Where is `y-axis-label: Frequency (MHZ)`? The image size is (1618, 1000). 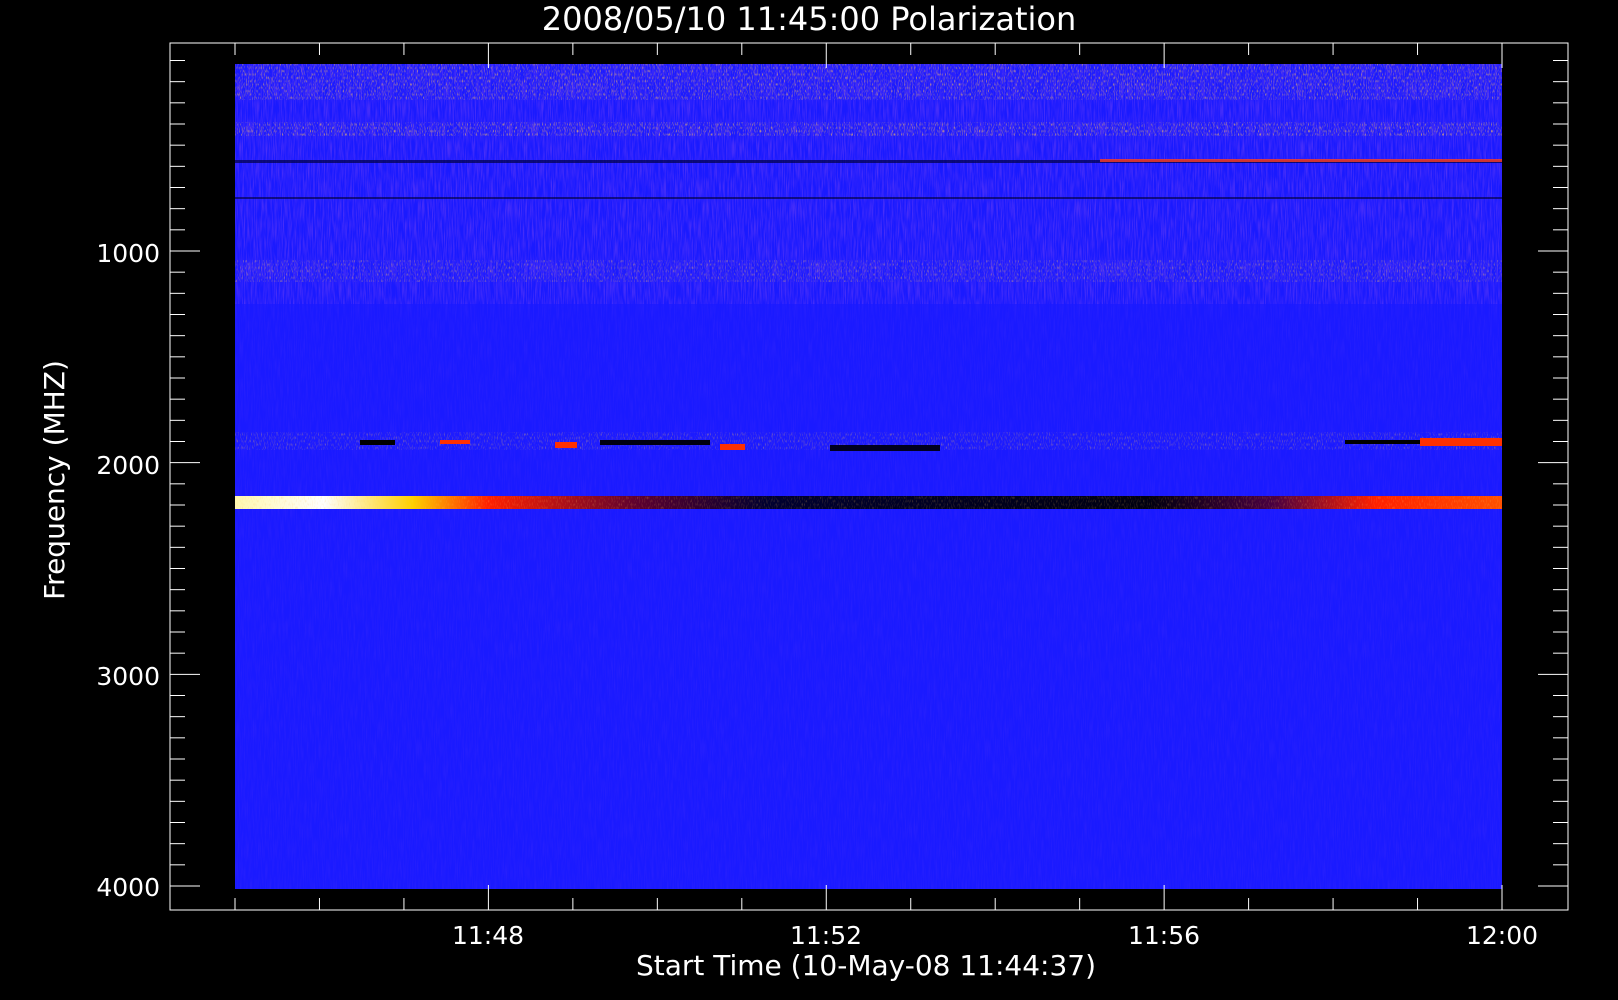
y-axis-label: Frequency (MHZ) is located at coordinates (54, 480).